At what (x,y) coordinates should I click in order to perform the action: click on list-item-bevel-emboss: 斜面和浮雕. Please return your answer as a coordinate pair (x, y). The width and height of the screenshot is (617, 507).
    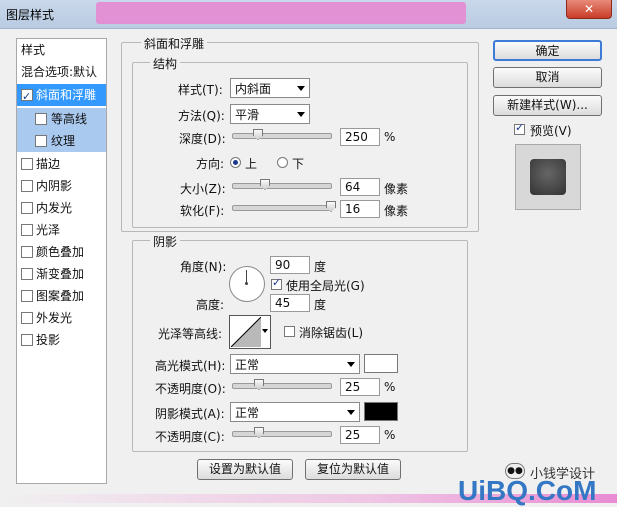
    Looking at the image, I should click on (61, 96).